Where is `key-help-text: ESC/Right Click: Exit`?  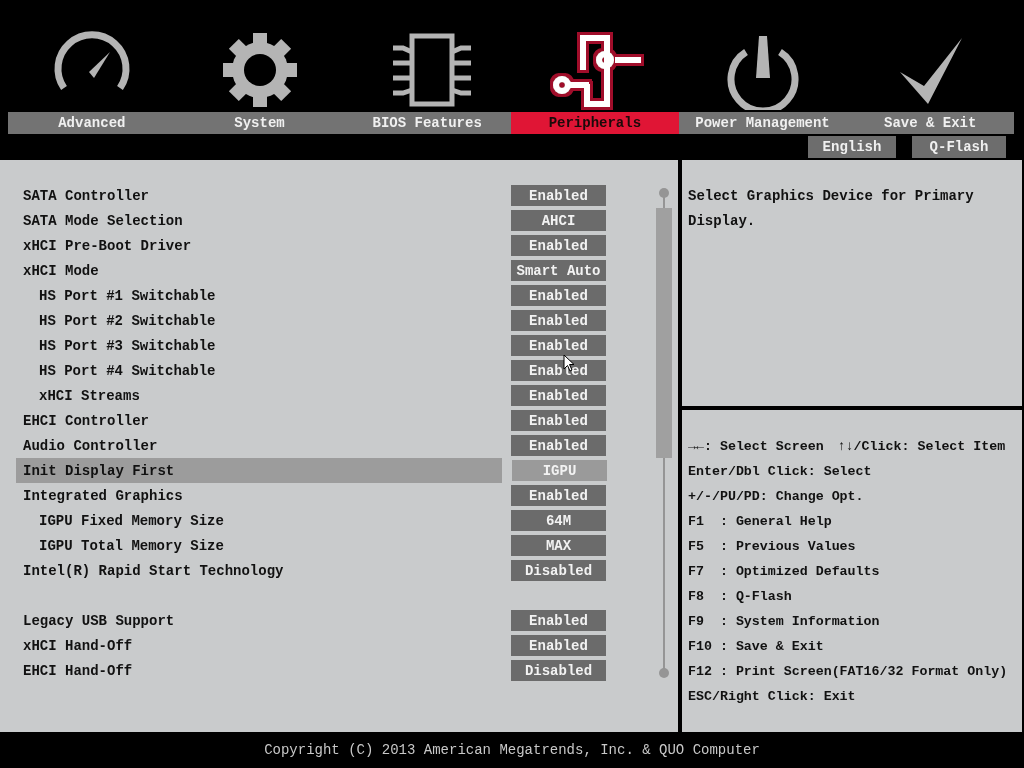
key-help-text: ESC/Right Click: Exit is located at coordinates (772, 696).